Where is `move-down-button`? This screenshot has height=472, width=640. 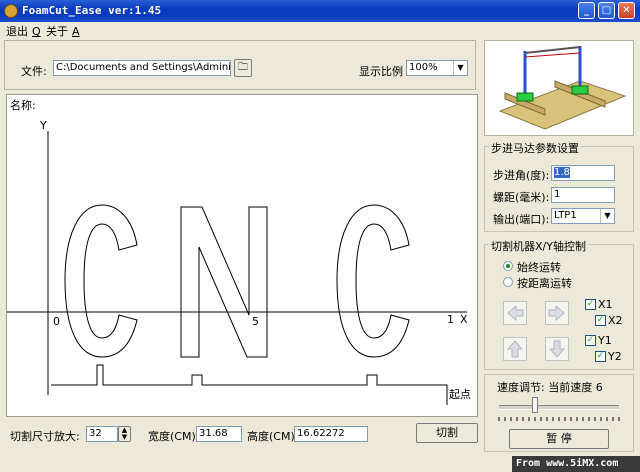
move-down-button is located at coordinates (557, 349).